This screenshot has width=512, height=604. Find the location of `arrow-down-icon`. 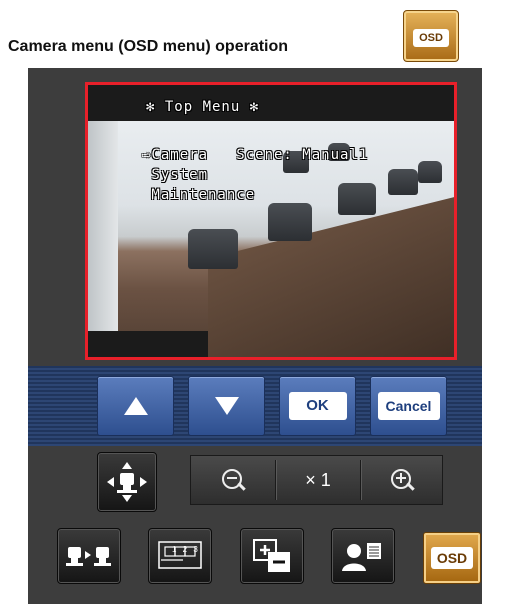

arrow-down-icon is located at coordinates (226, 406).